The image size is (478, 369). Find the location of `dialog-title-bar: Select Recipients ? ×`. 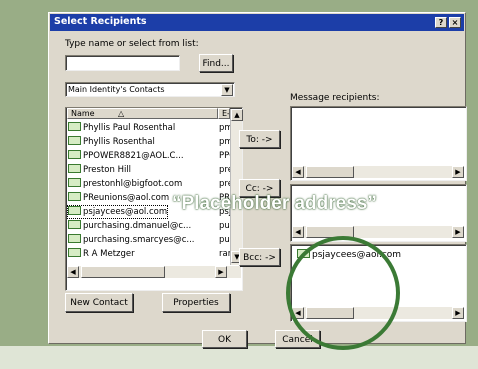

dialog-title-bar: Select Recipients ? × is located at coordinates (257, 22).